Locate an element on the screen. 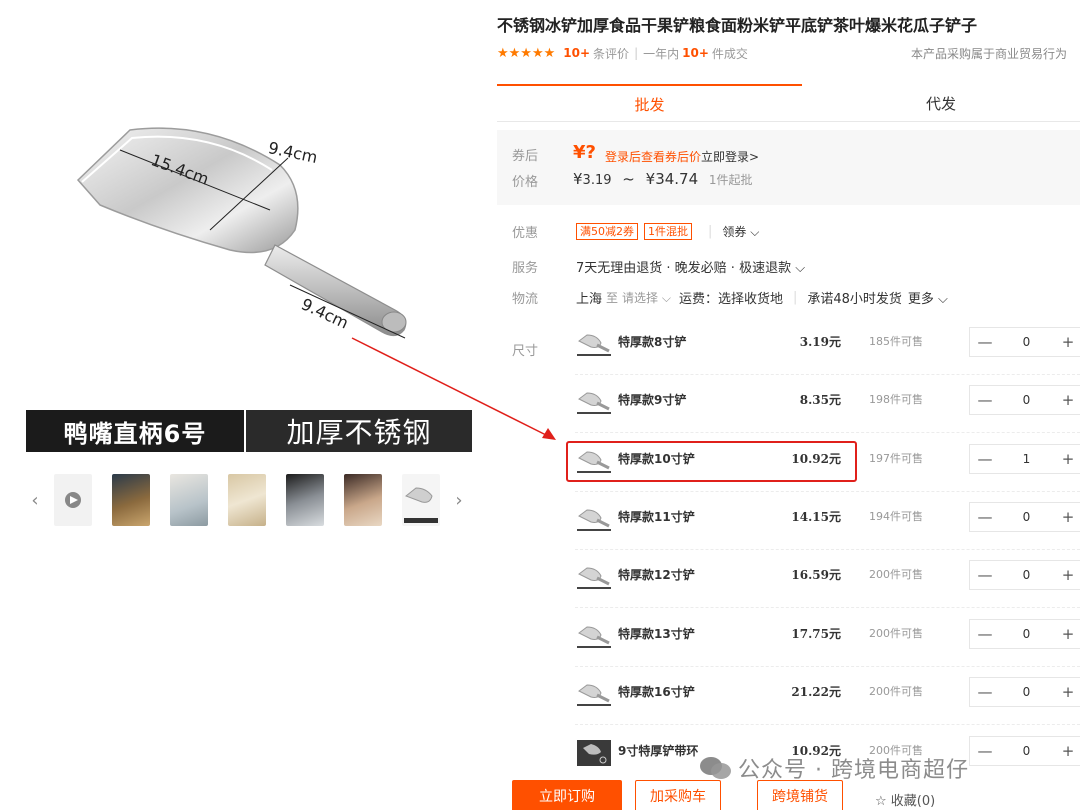 Image resolution: width=1080 pixels, height=810 pixels. quantity-input: 1 is located at coordinates (1026, 459).